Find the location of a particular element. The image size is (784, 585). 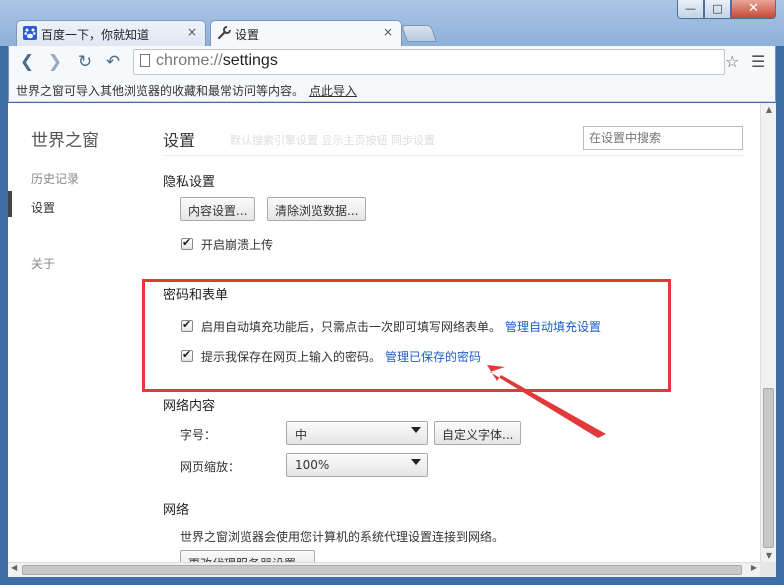

horizontal-scrollbar: ◀ ▶ is located at coordinates (384, 569).